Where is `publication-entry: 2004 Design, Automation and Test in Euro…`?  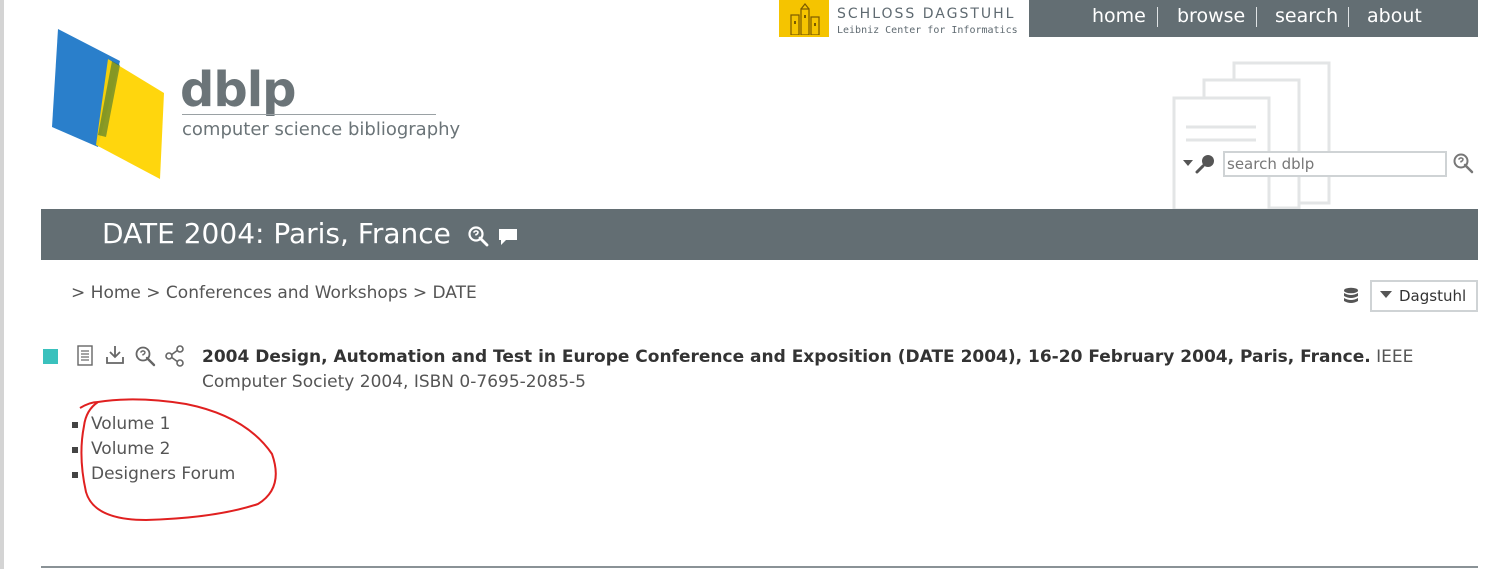 publication-entry: 2004 Design, Automation and Test in Euro… is located at coordinates (837, 370).